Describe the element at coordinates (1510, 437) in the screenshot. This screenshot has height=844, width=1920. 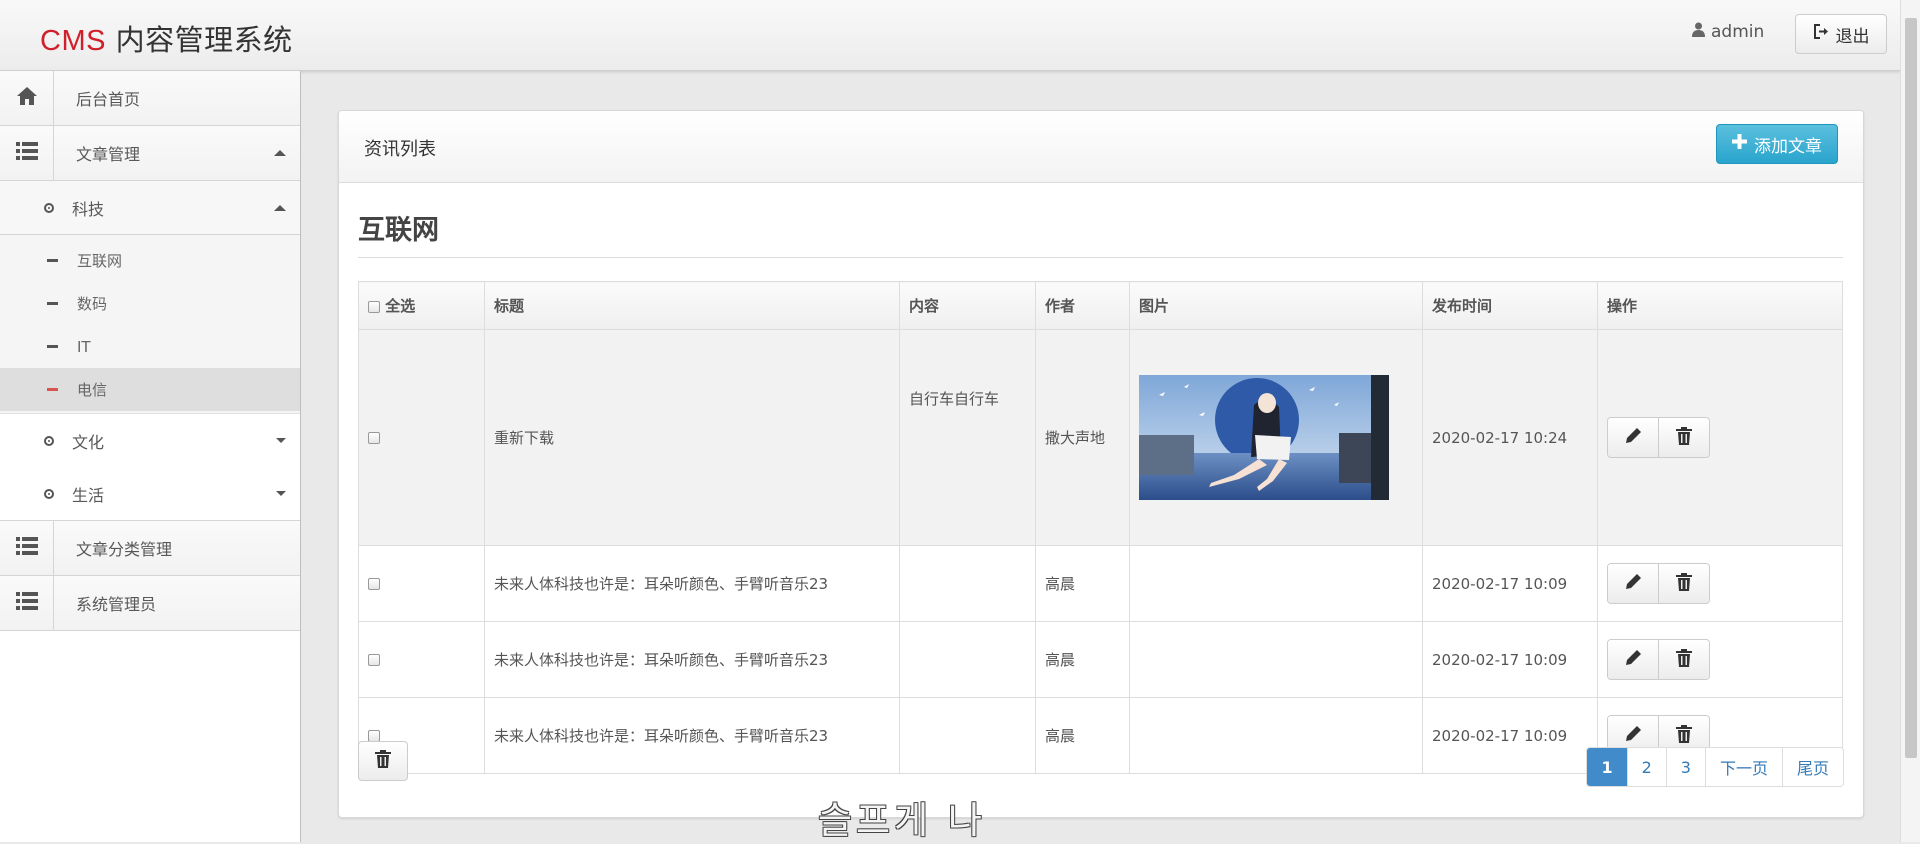
I see `row-published: 2020-02-17 10:24` at that location.